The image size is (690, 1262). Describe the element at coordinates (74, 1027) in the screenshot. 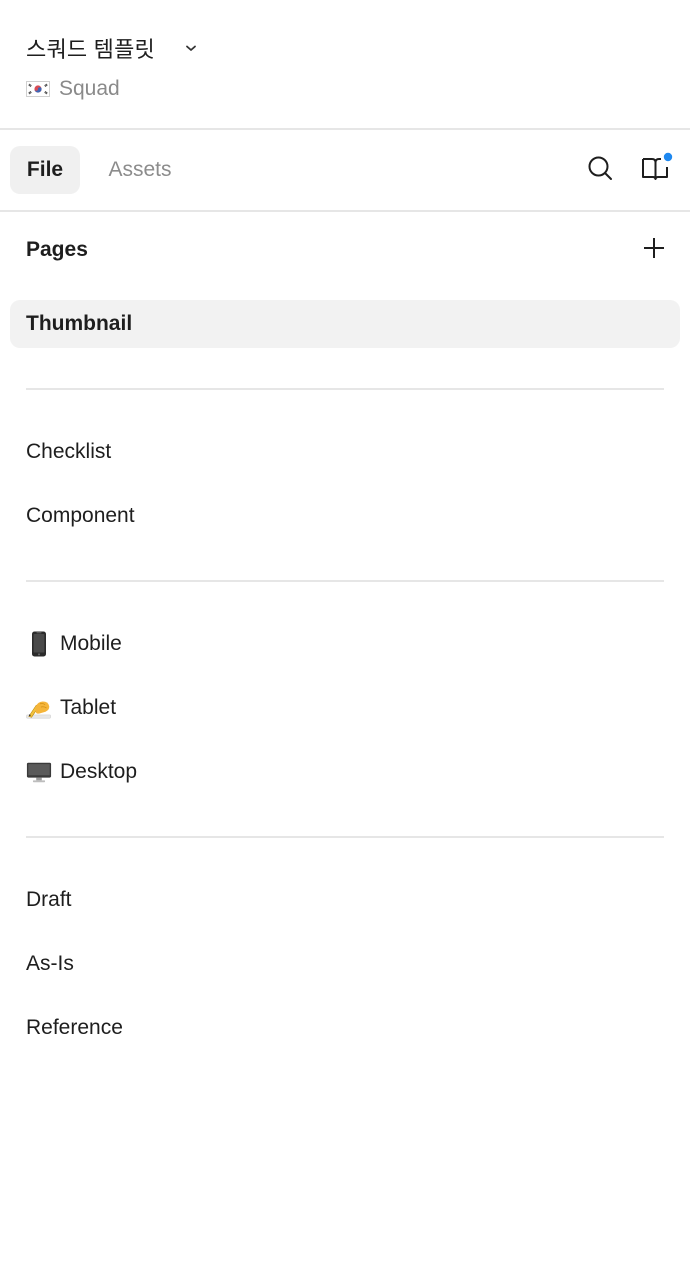

I see `page-label: Reference` at that location.